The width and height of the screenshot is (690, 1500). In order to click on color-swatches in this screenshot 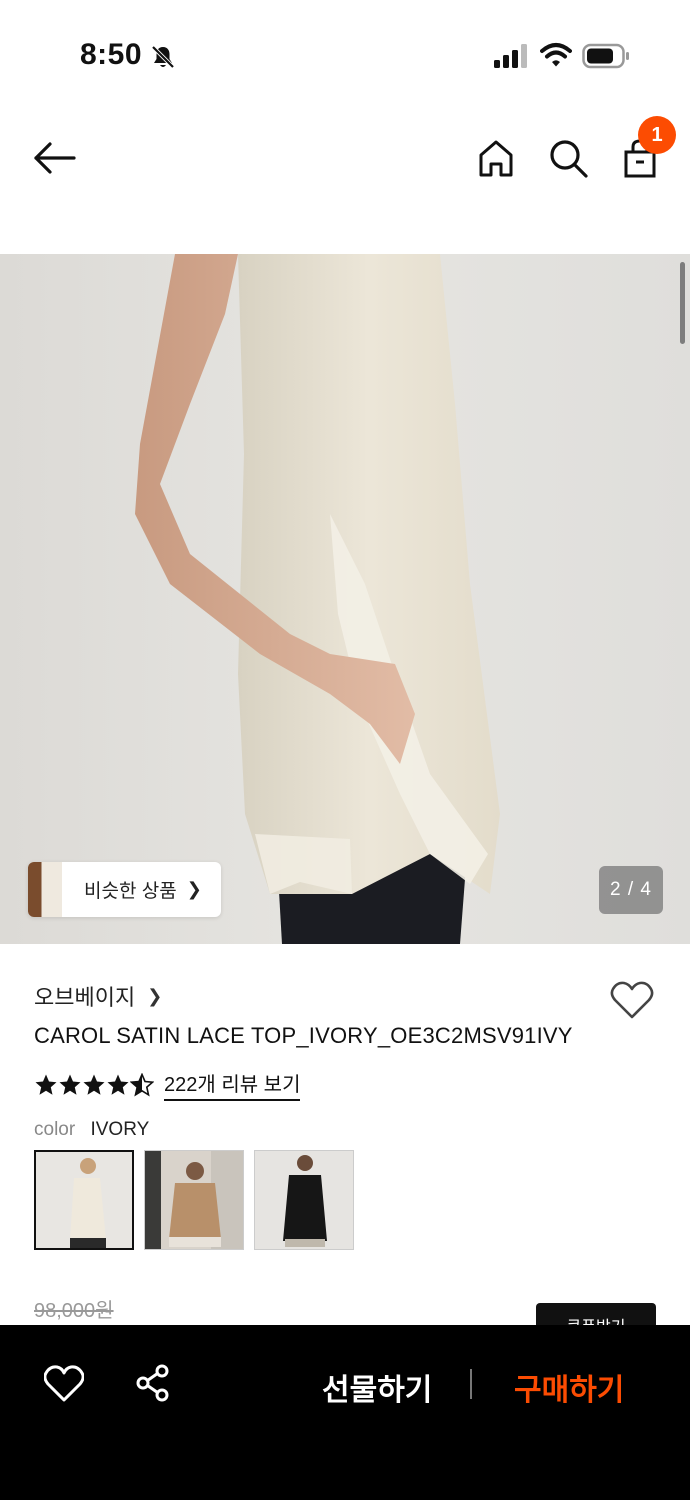, I will do `click(194, 1200)`.